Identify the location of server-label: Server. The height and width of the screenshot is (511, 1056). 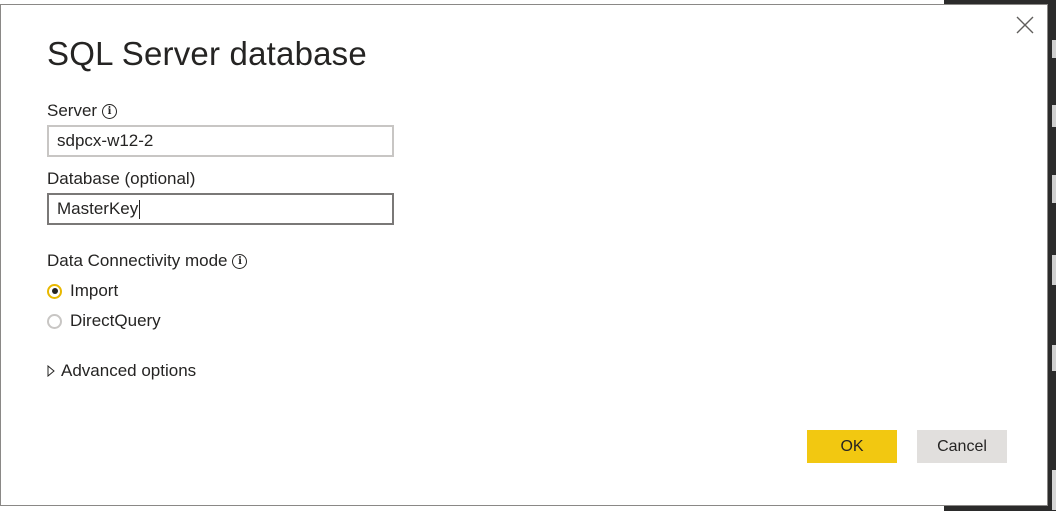
(72, 110).